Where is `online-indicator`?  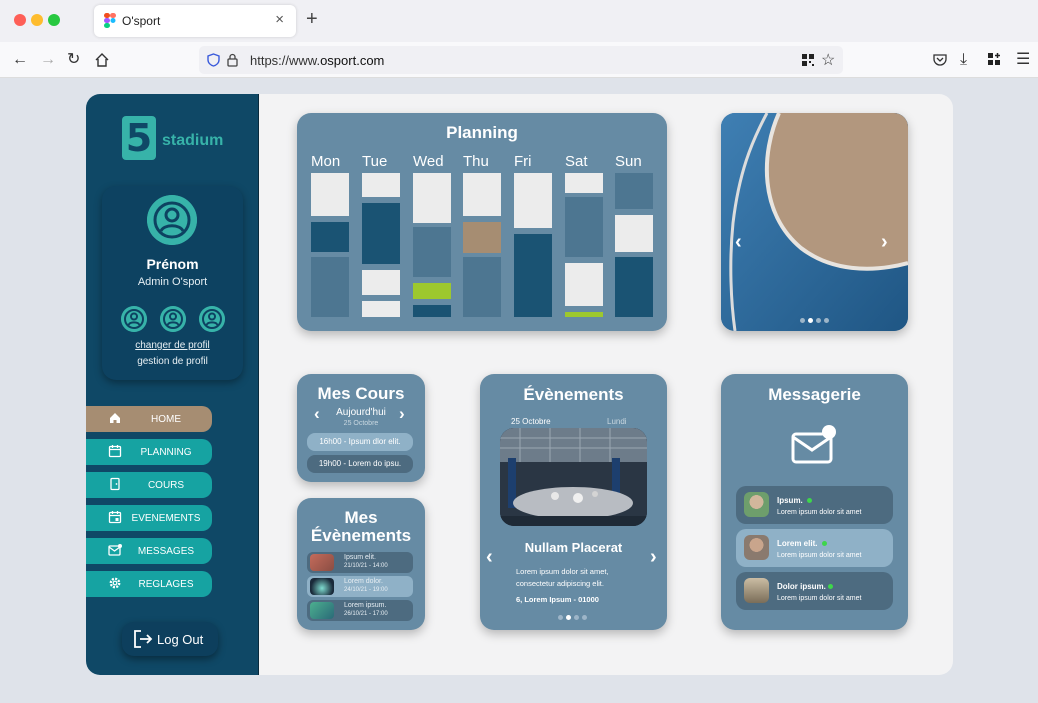 online-indicator is located at coordinates (830, 586).